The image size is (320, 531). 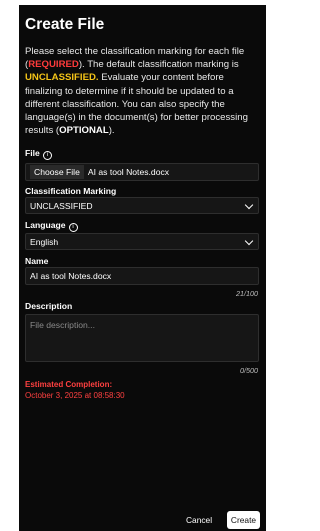 I want to click on cancel-button: Cancel, so click(x=199, y=520).